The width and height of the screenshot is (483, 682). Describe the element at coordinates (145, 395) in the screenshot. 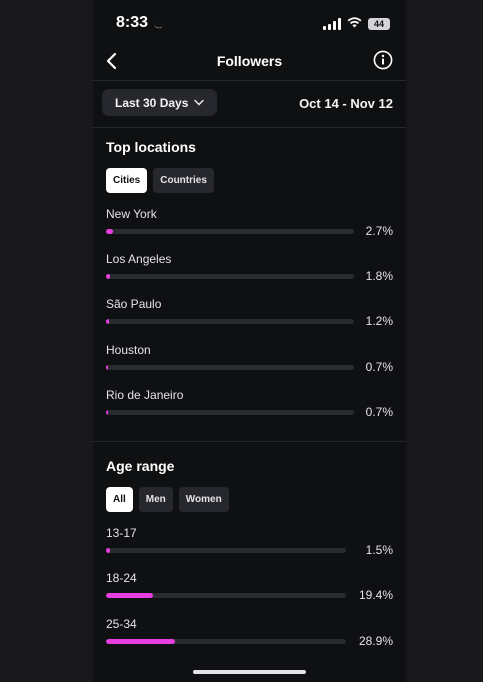

I see `location-label: Rio de Janeiro` at that location.